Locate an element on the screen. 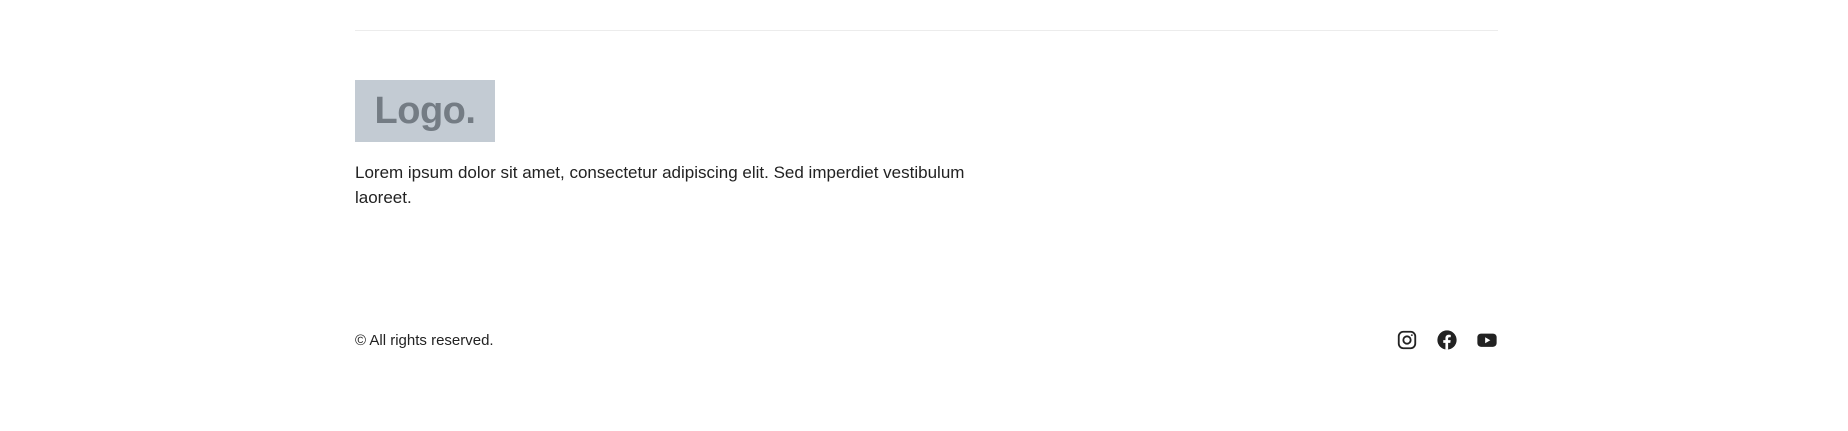 The height and width of the screenshot is (431, 1848). instagram-icon is located at coordinates (1407, 340).